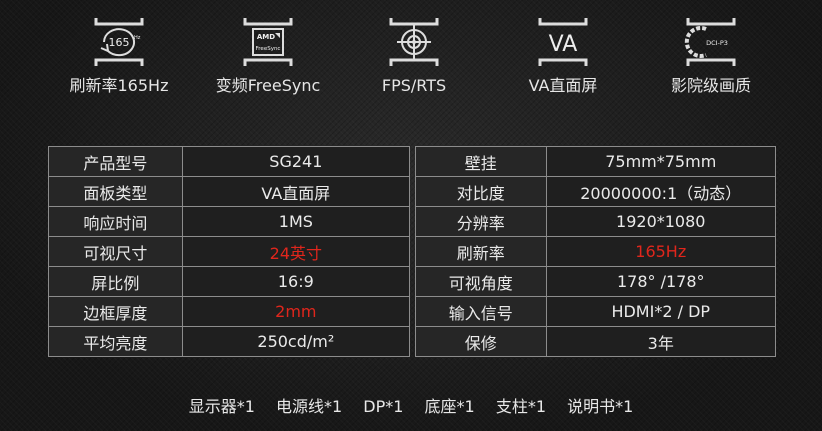 The height and width of the screenshot is (431, 822). What do you see at coordinates (115, 251) in the screenshot?
I see `spec-key: 可视尺寸` at bounding box center [115, 251].